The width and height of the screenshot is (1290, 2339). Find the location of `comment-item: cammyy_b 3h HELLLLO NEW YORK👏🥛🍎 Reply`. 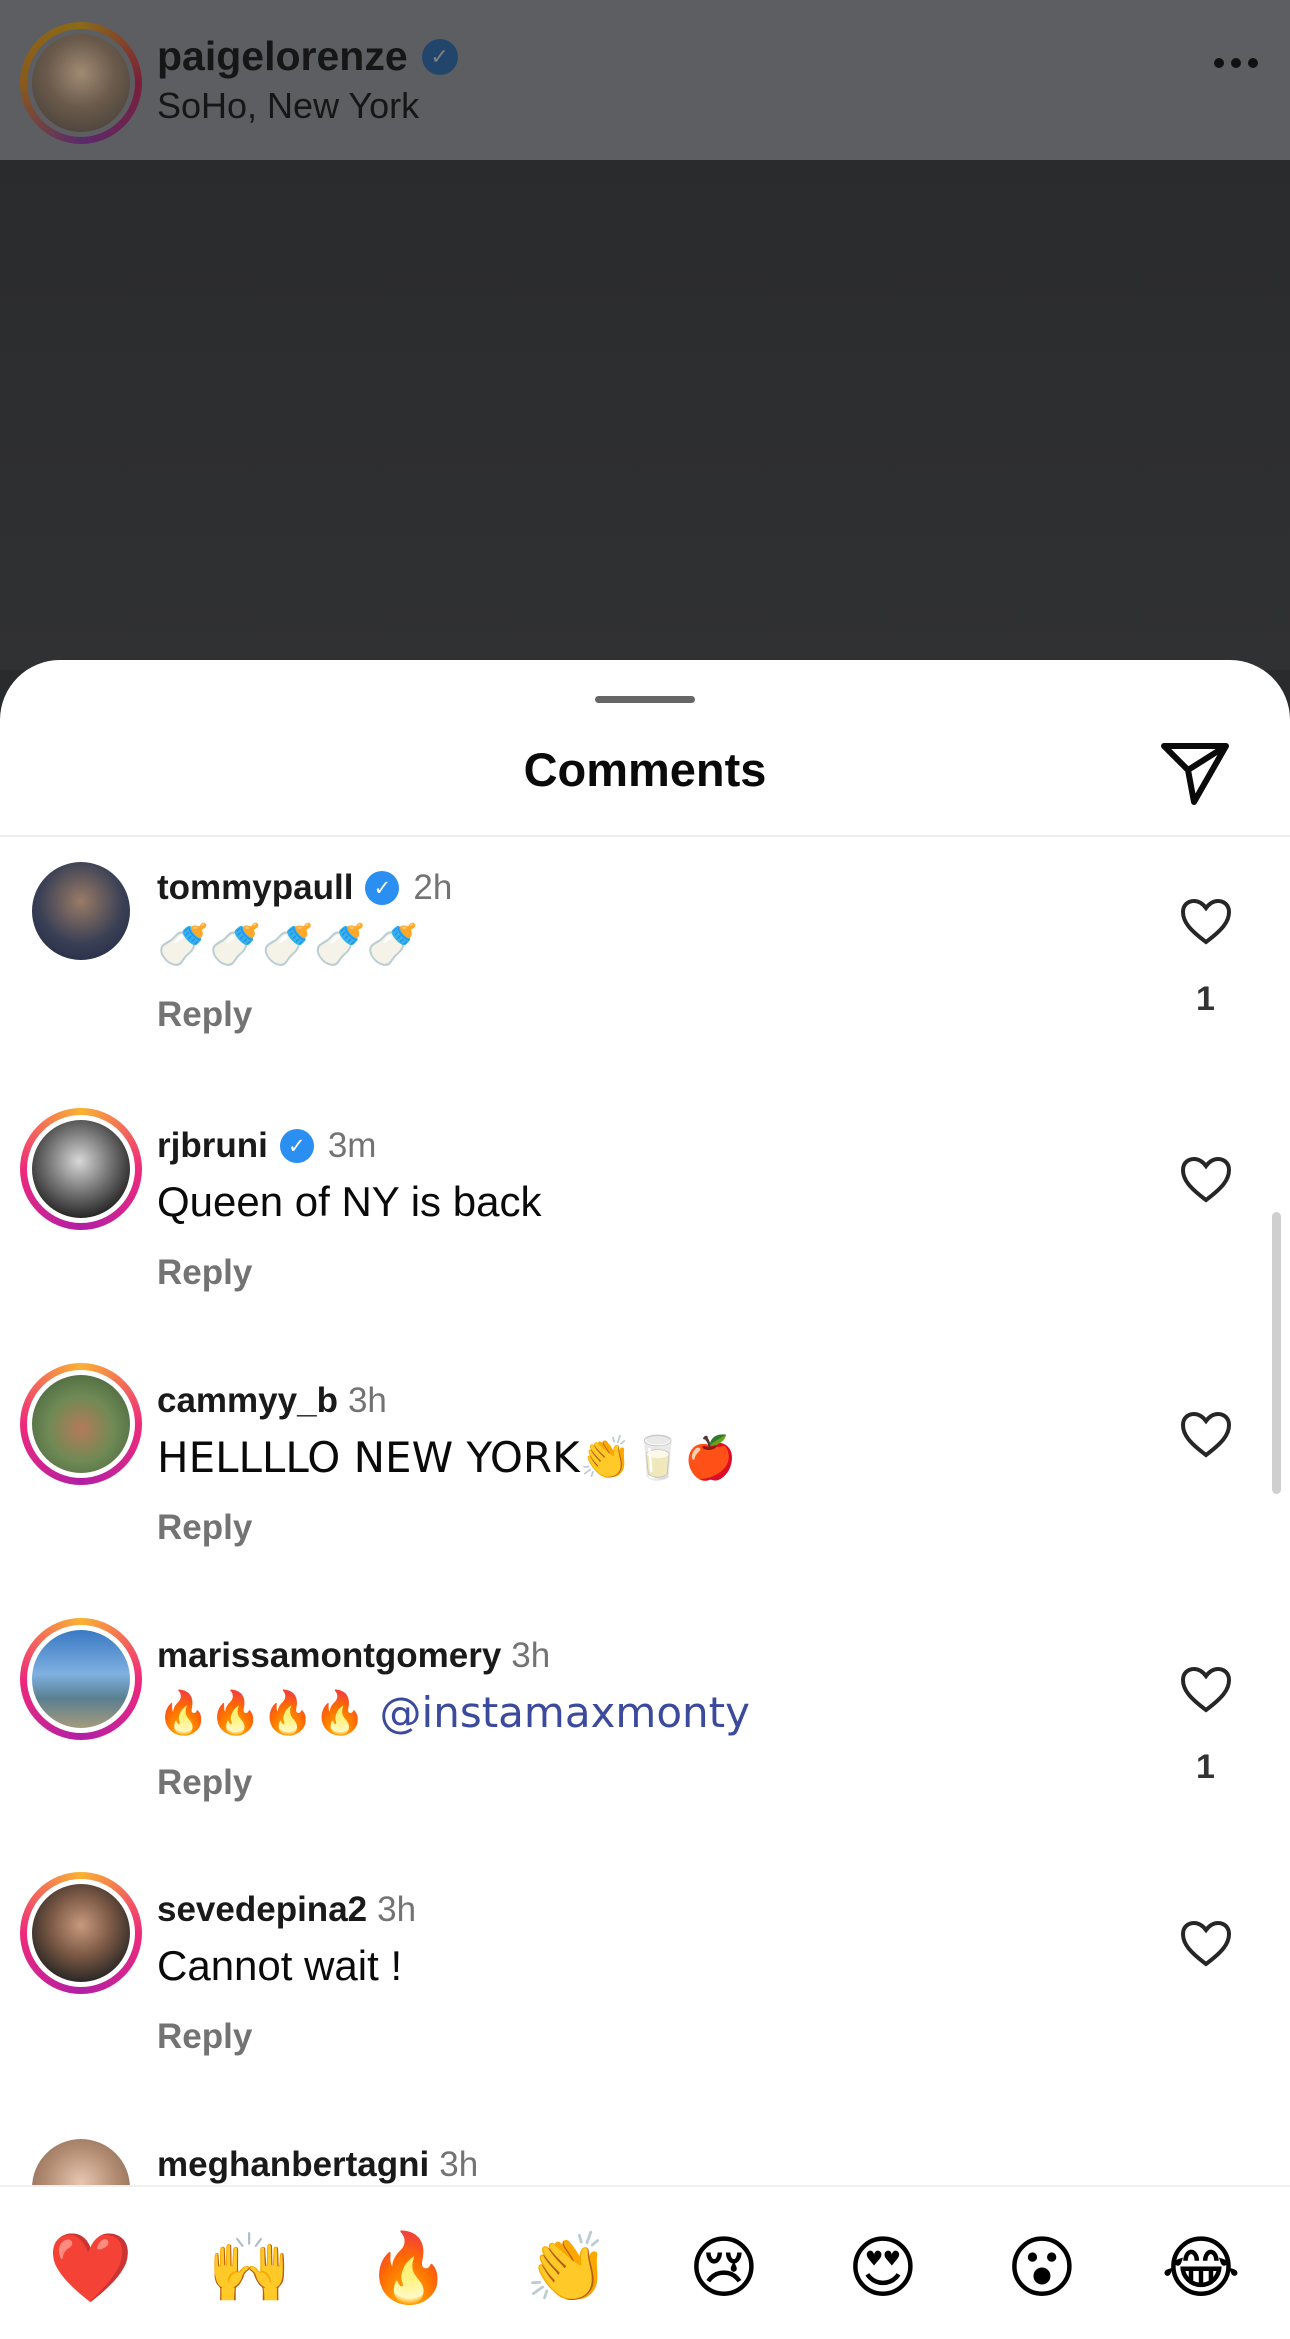

comment-item: cammyy_b 3h HELLLLO NEW YORK👏🥛🍎 Reply is located at coordinates (645, 1490).